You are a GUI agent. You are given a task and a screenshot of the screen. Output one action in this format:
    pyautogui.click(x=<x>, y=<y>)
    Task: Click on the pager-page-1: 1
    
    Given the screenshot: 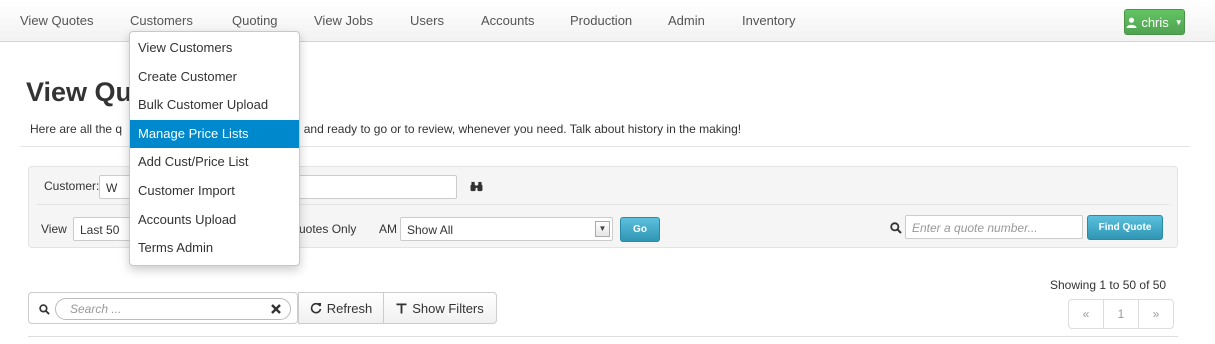 What is the action you would take?
    pyautogui.click(x=1121, y=314)
    